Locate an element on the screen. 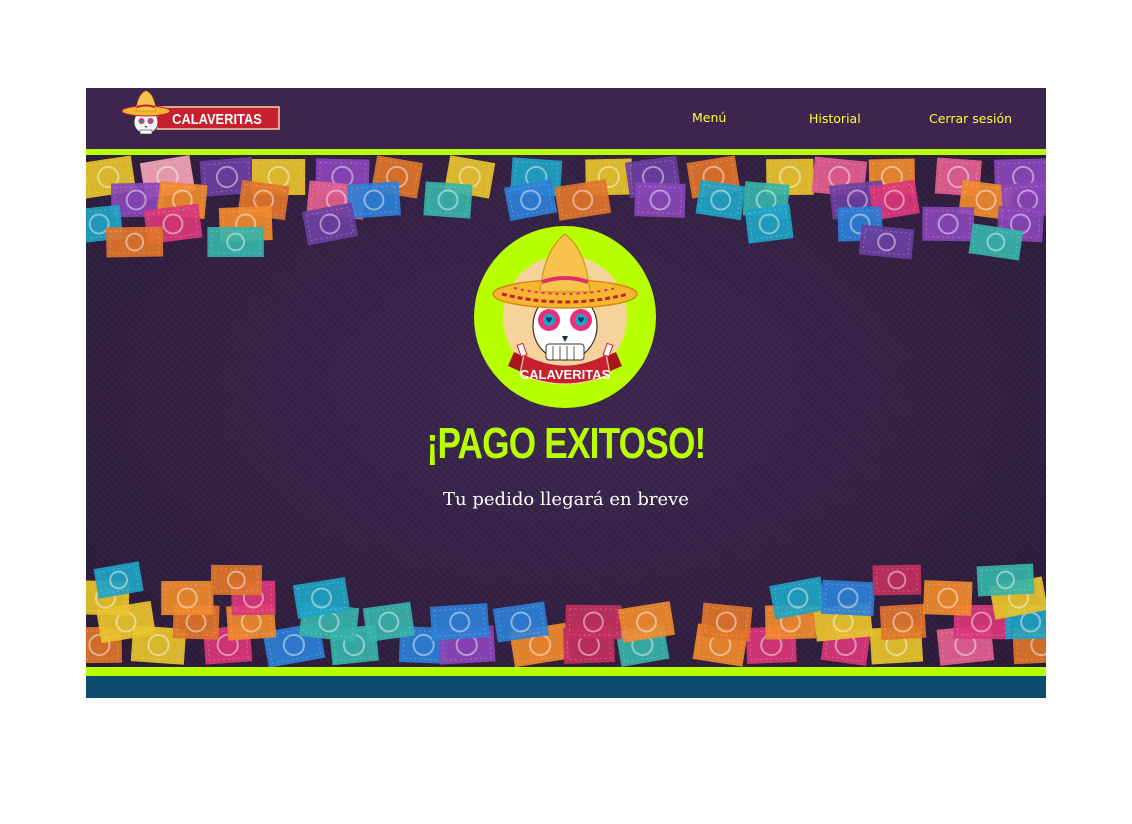  brand-logo: CALAVERITAS is located at coordinates (201, 113).